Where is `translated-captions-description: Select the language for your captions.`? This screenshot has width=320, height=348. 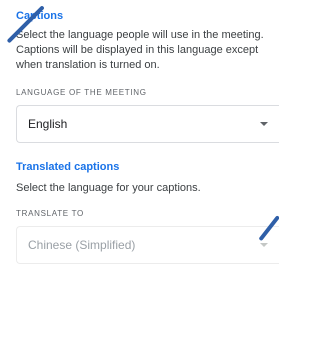 translated-captions-description: Select the language for your captions. is located at coordinates (108, 188).